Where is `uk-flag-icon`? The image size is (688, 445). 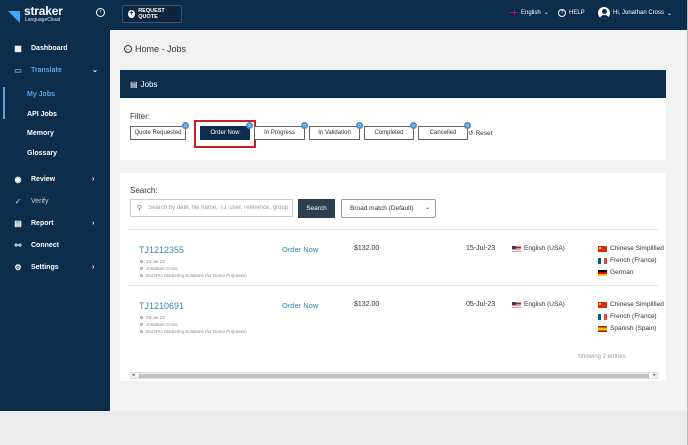 uk-flag-icon is located at coordinates (514, 12).